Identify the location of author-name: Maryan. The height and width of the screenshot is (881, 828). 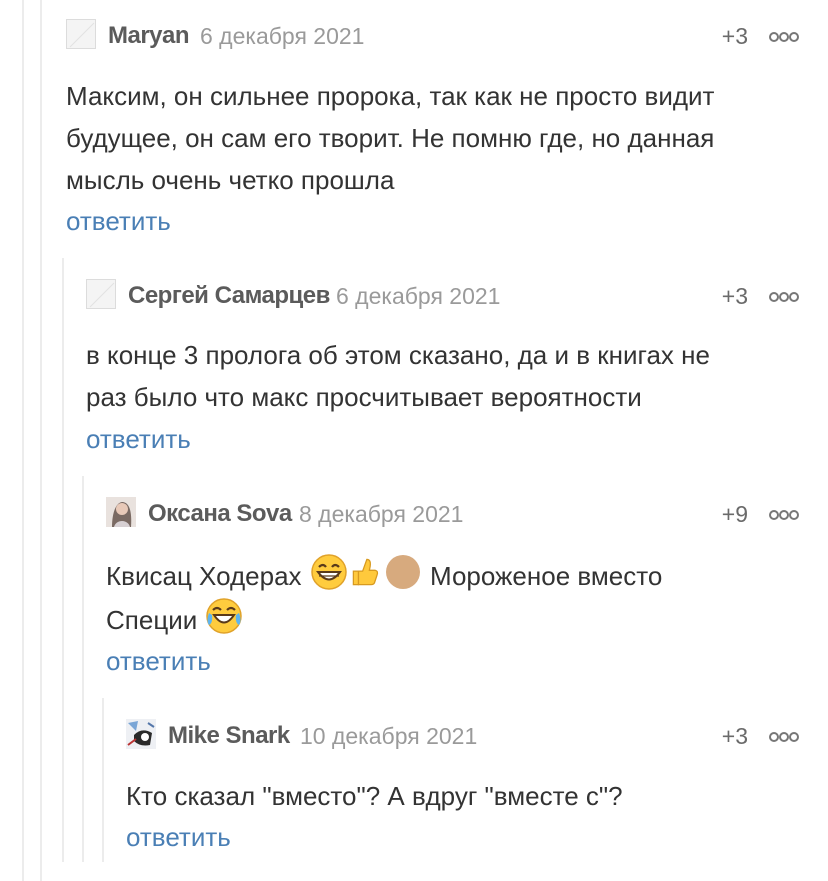
(149, 36).